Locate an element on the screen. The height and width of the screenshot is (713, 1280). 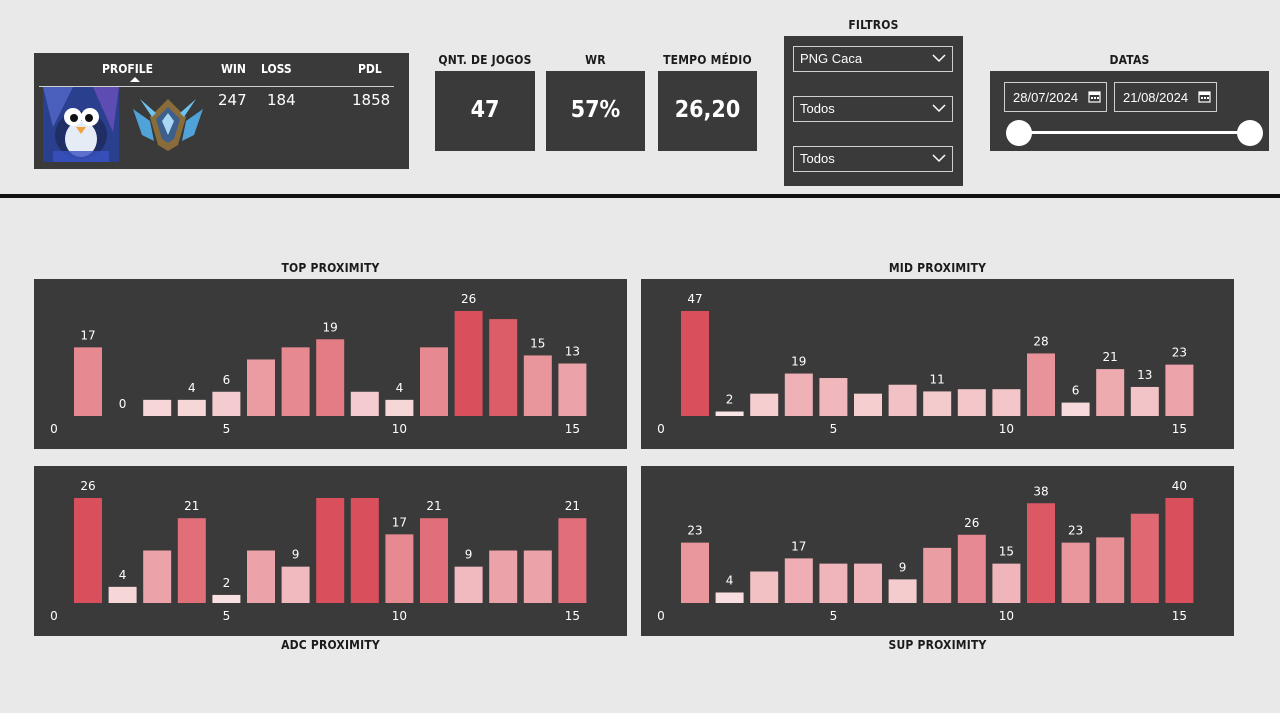
profile-header: PROFILE is located at coordinates (127, 69).